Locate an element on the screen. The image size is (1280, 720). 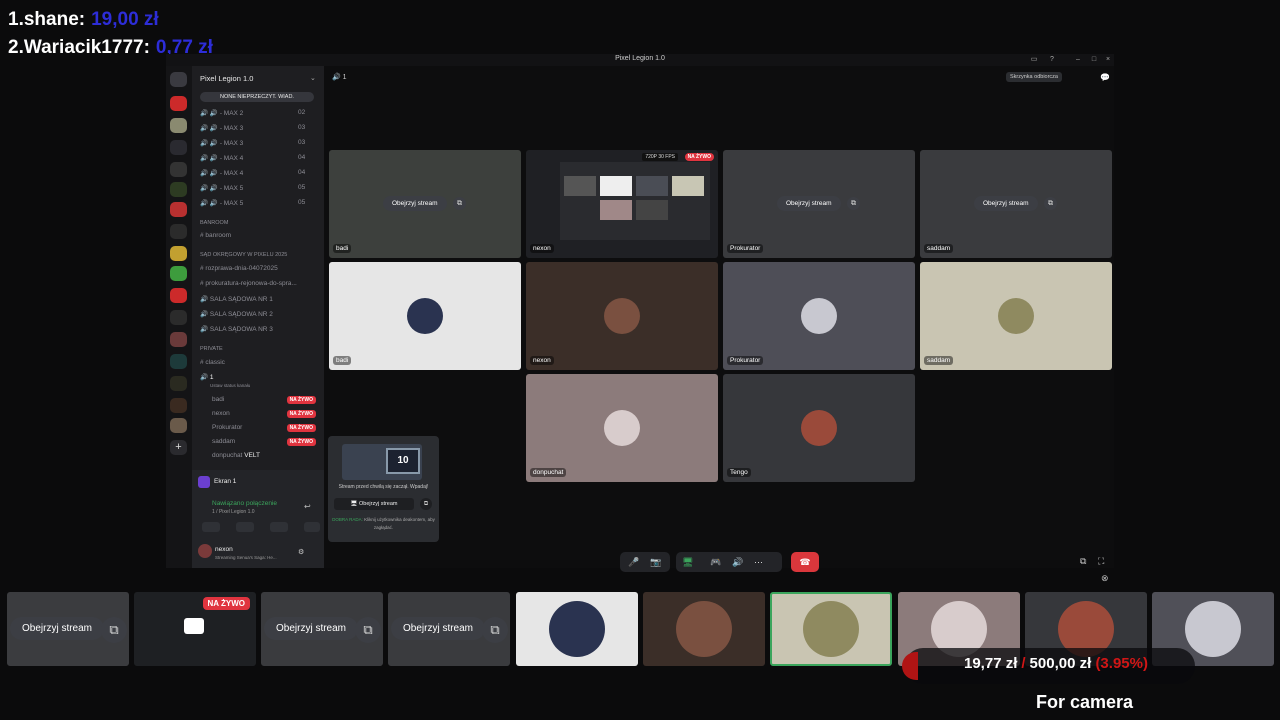
channel-banroom: # banroom is located at coordinates (215, 235).